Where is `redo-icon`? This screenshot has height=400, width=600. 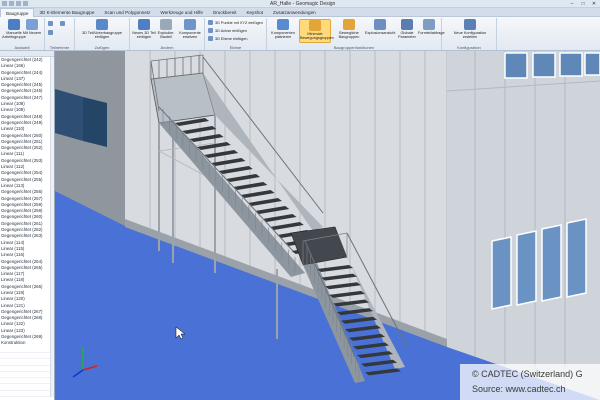
redo-icon is located at coordinates (18, 3).